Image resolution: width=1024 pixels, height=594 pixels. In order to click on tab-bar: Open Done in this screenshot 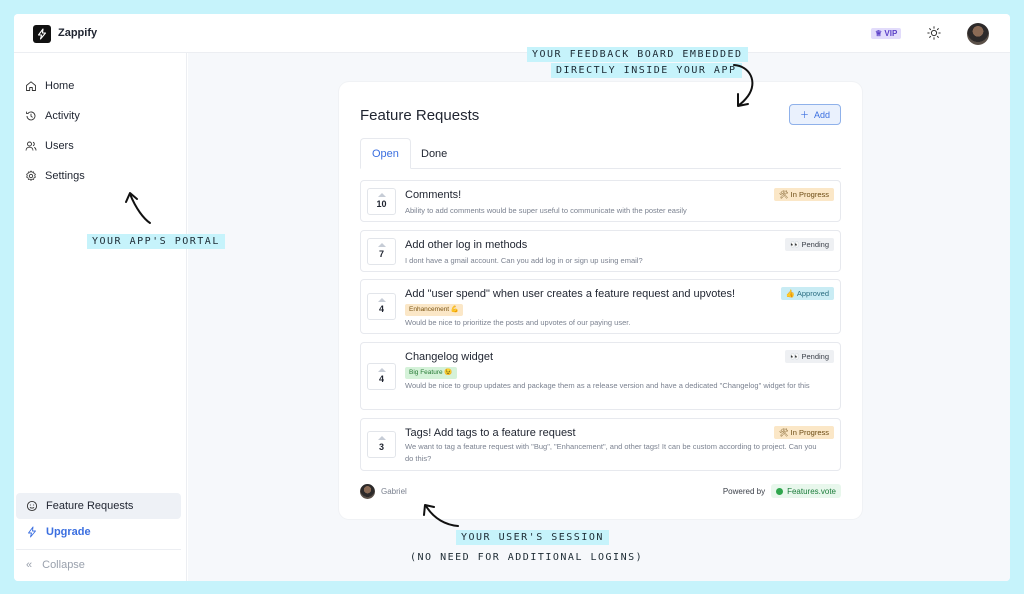, I will do `click(600, 153)`.